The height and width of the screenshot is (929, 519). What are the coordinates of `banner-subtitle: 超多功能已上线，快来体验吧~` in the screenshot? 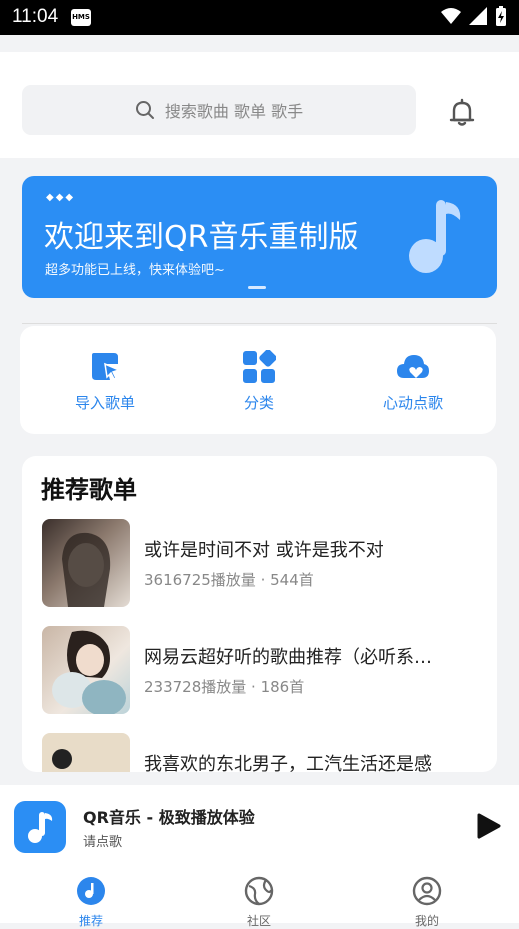 It's located at (135, 270).